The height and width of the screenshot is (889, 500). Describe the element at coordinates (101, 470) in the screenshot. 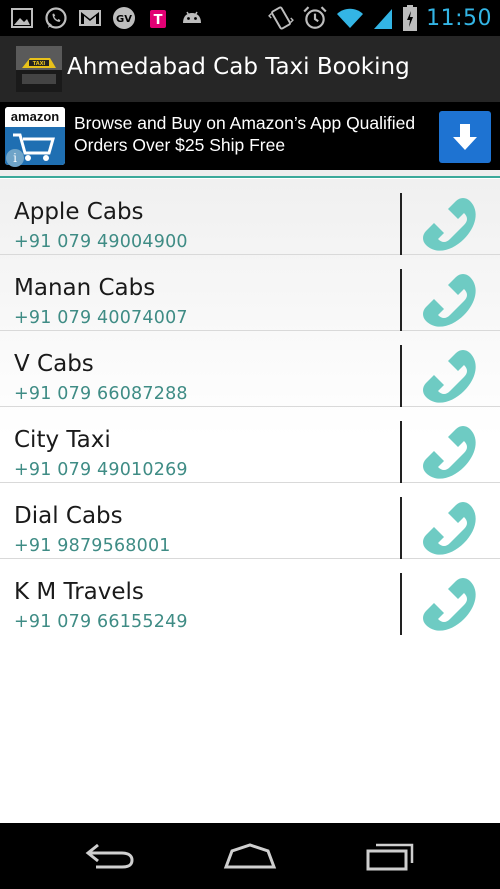

I see `contact-phone: +91 079 49010269` at that location.